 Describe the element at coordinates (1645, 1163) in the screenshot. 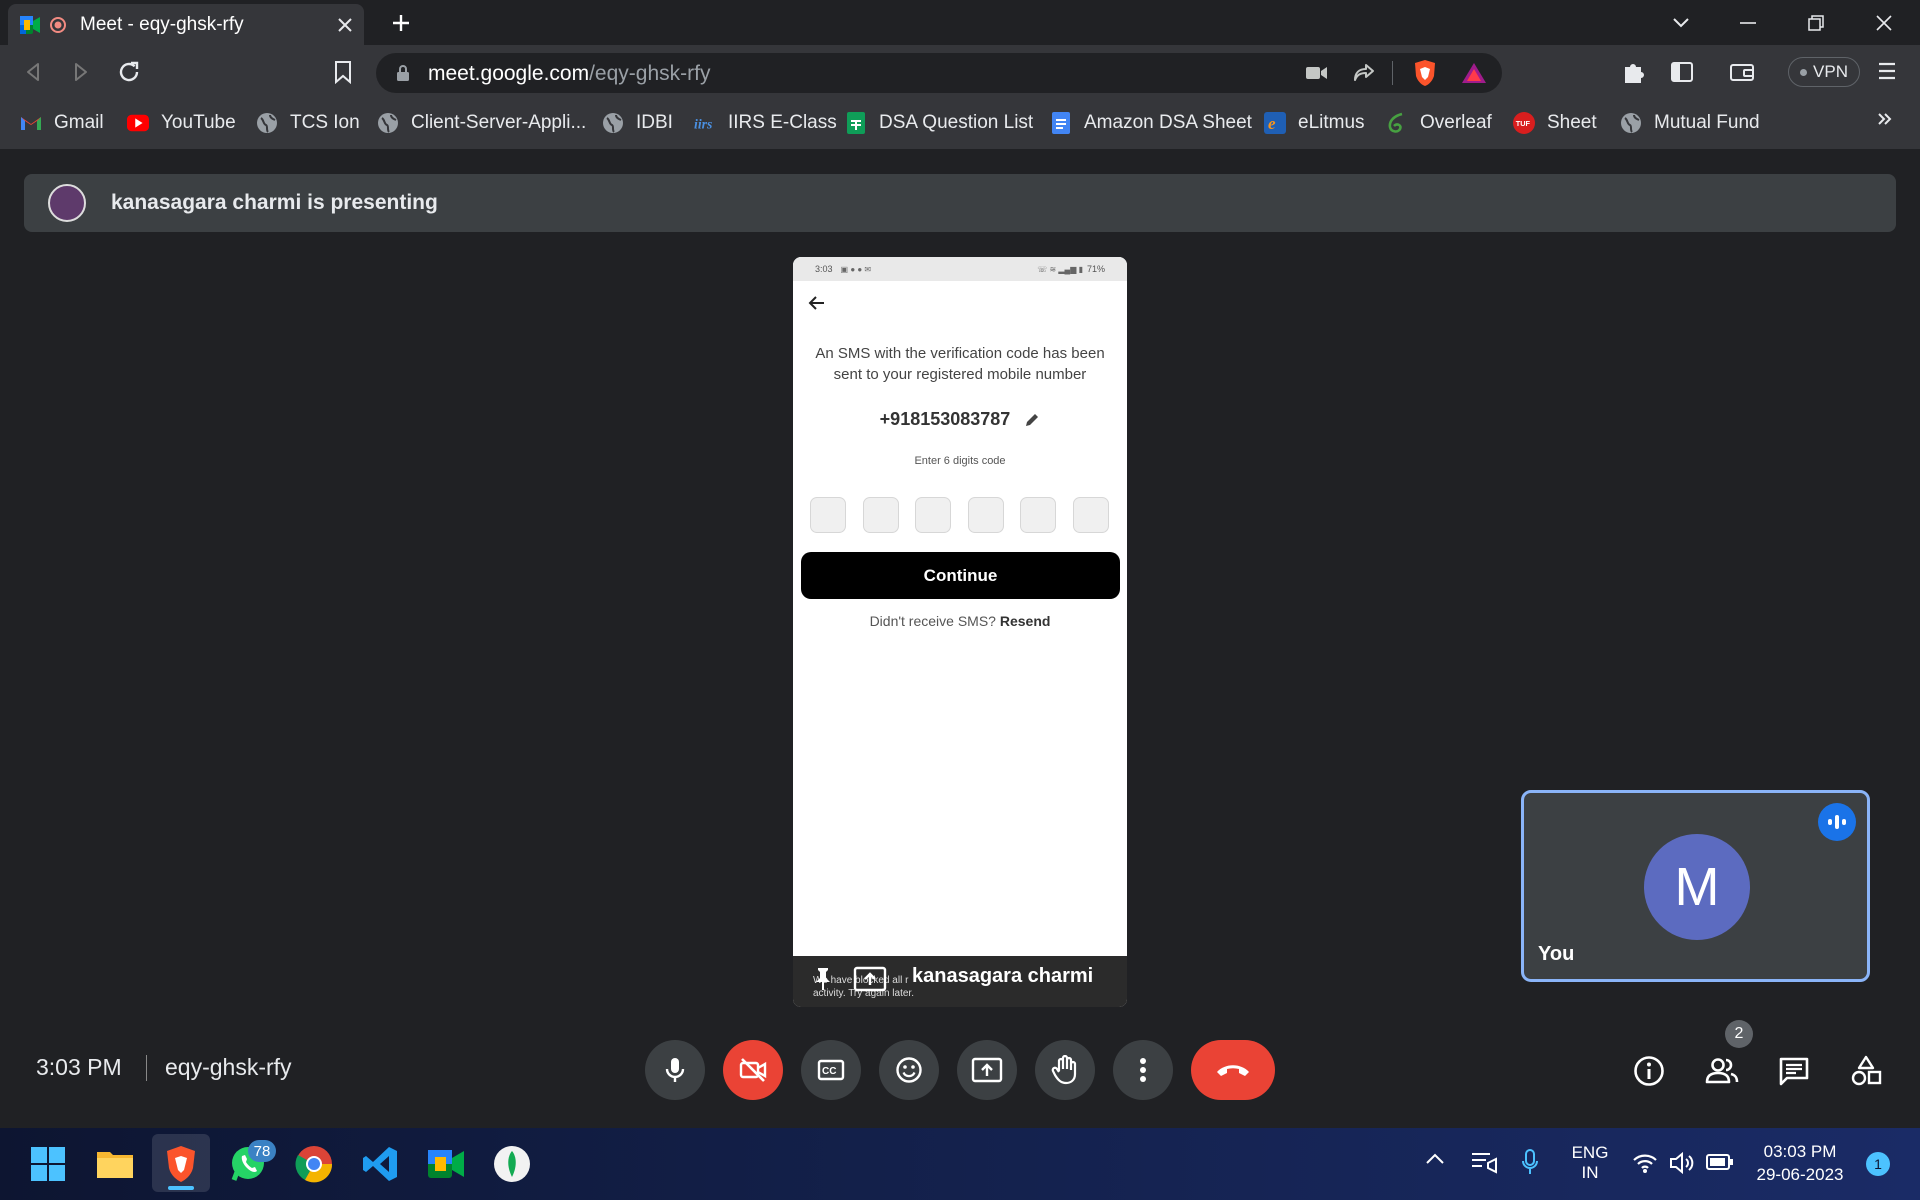

I see `wifi-icon` at that location.